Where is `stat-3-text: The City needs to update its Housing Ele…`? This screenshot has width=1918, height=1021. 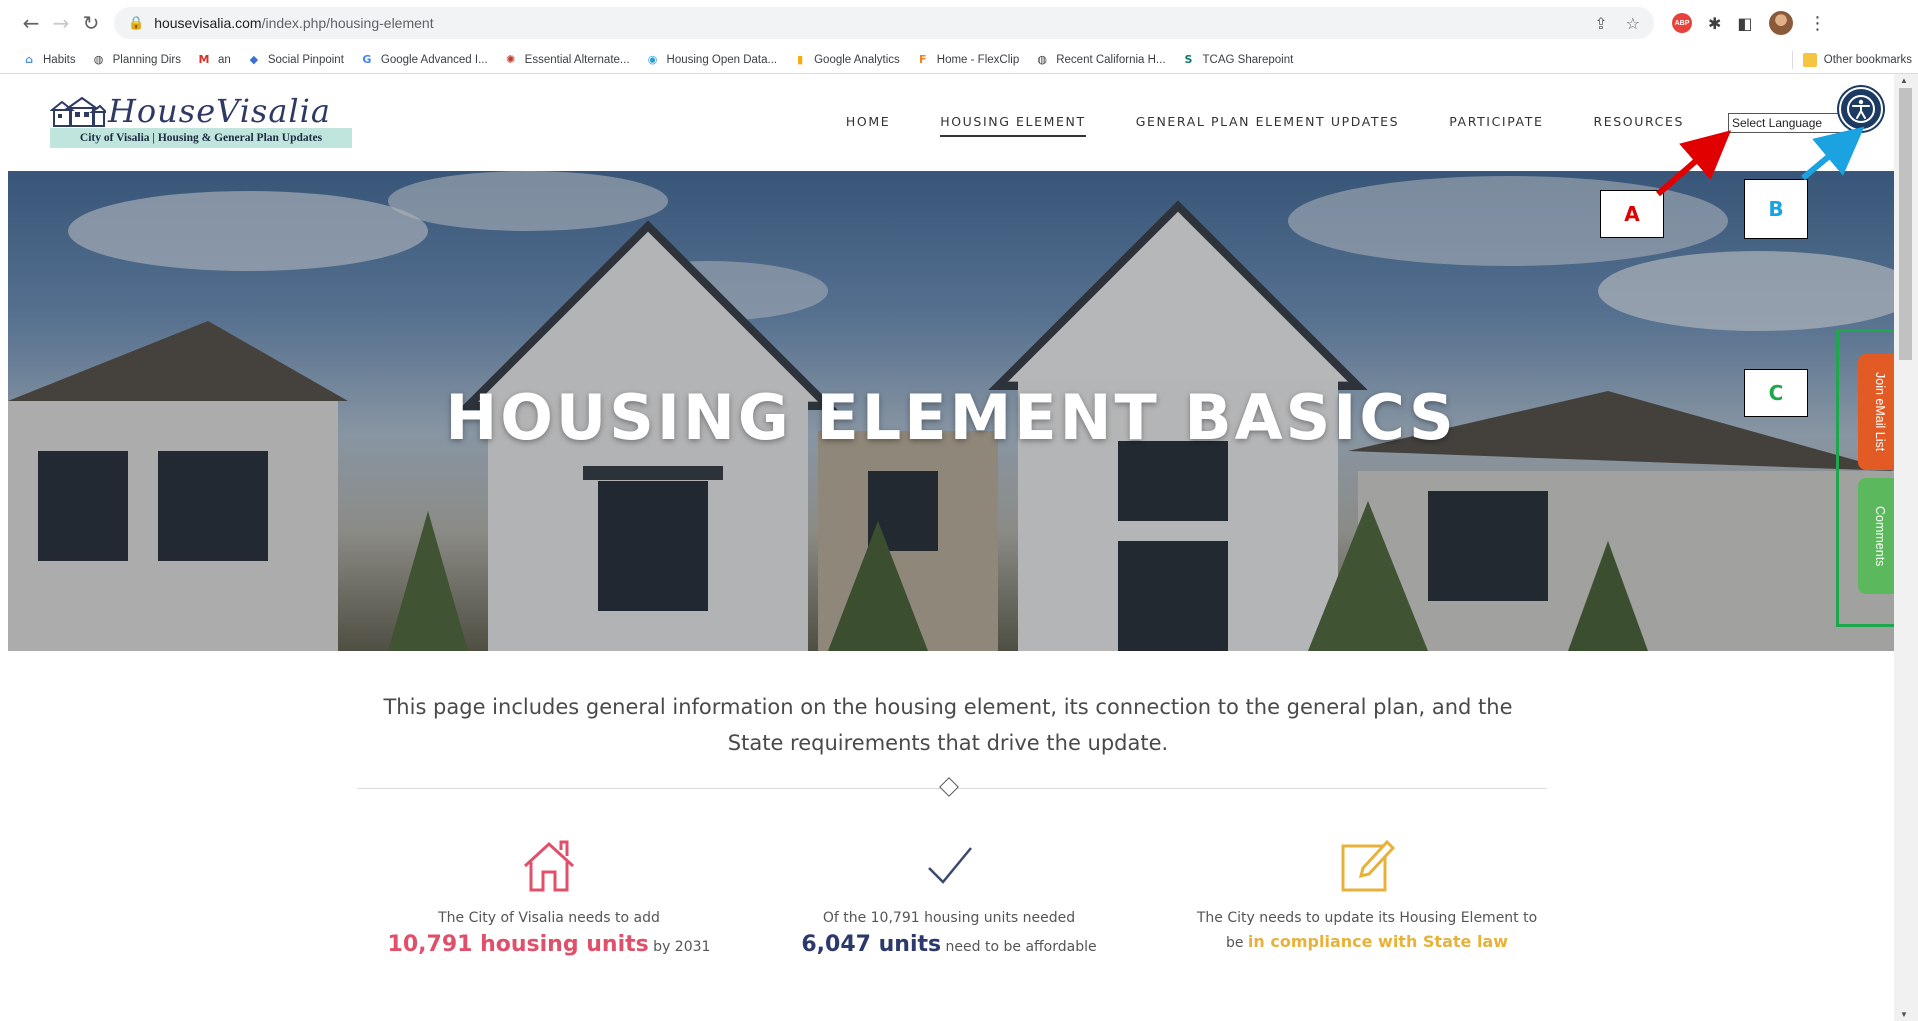 stat-3-text: The City needs to update its Housing Ele… is located at coordinates (1367, 918).